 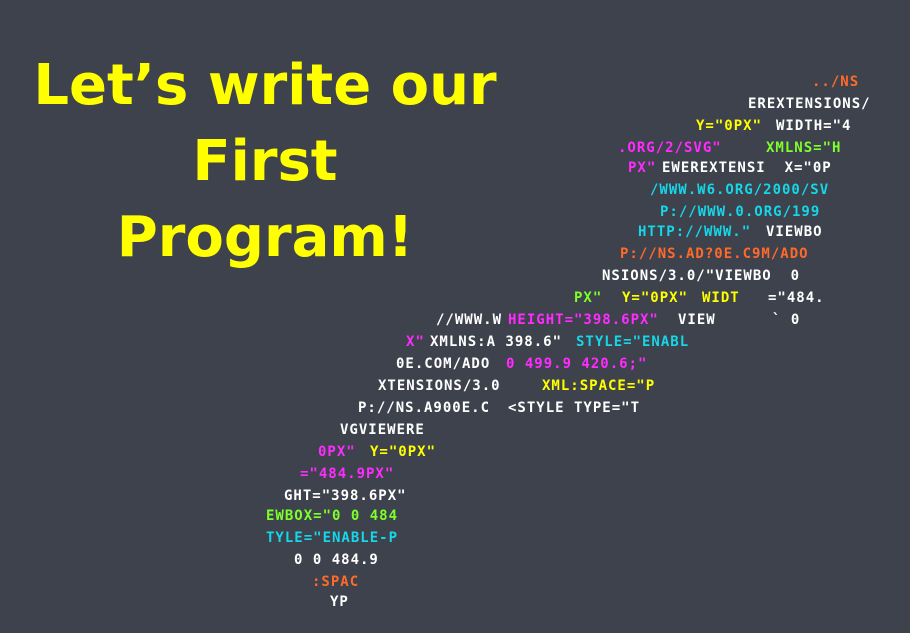 What do you see at coordinates (701, 276) in the screenshot?
I see `code-art-segment: NSIONS/3.0/"VIEWBO 0` at bounding box center [701, 276].